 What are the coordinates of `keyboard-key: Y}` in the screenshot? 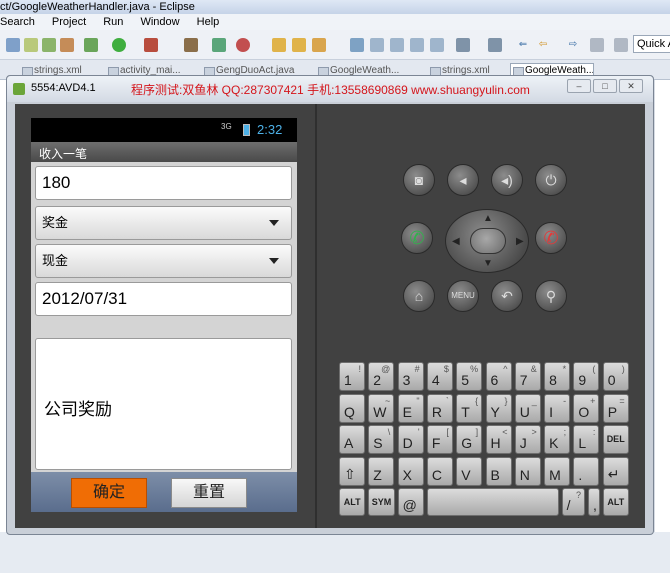 It's located at (498, 408).